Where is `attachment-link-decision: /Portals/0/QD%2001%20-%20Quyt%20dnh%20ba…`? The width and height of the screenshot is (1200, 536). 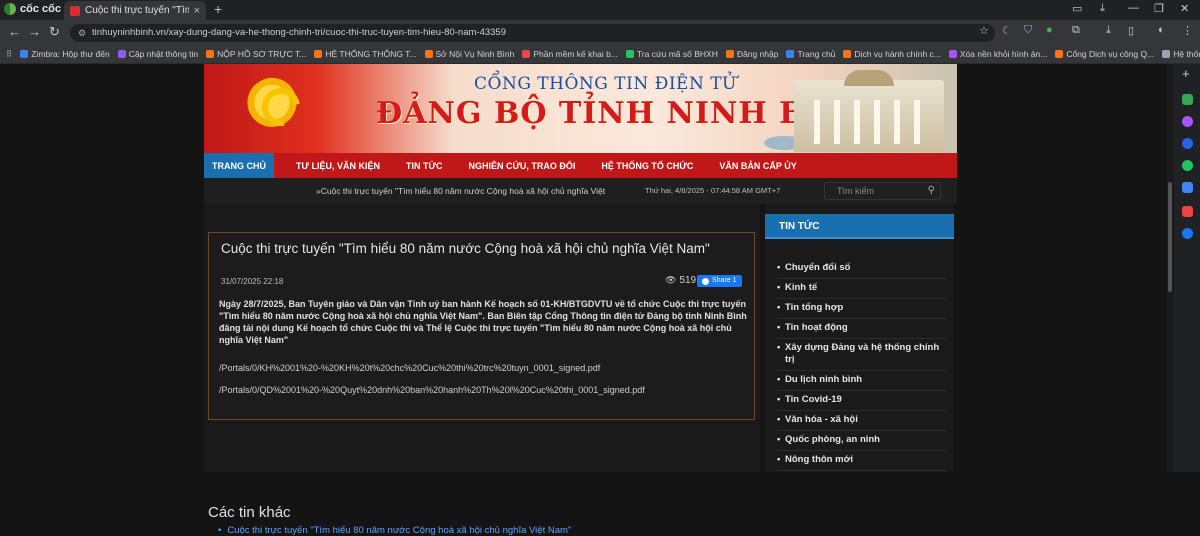 attachment-link-decision: /Portals/0/QD%2001%20-%20Quyt%20dnh%20ba… is located at coordinates (432, 390).